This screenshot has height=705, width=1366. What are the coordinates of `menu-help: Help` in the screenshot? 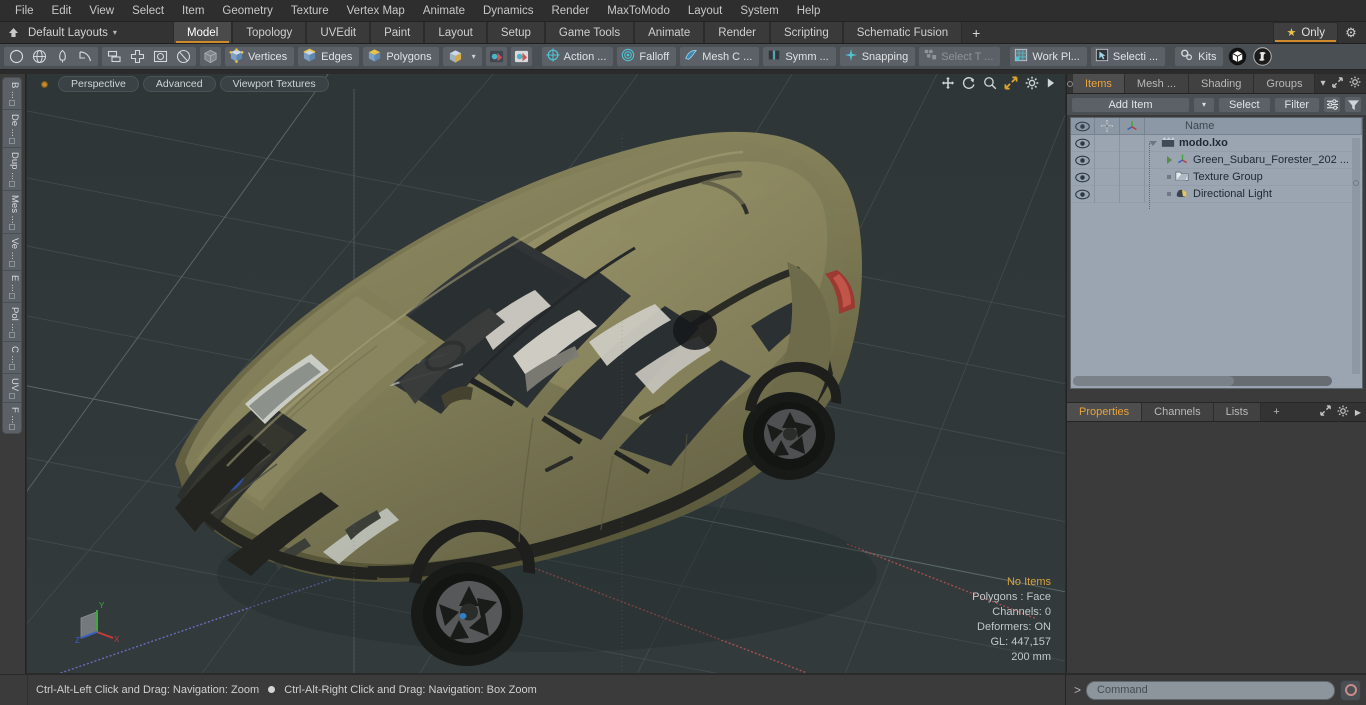 It's located at (809, 11).